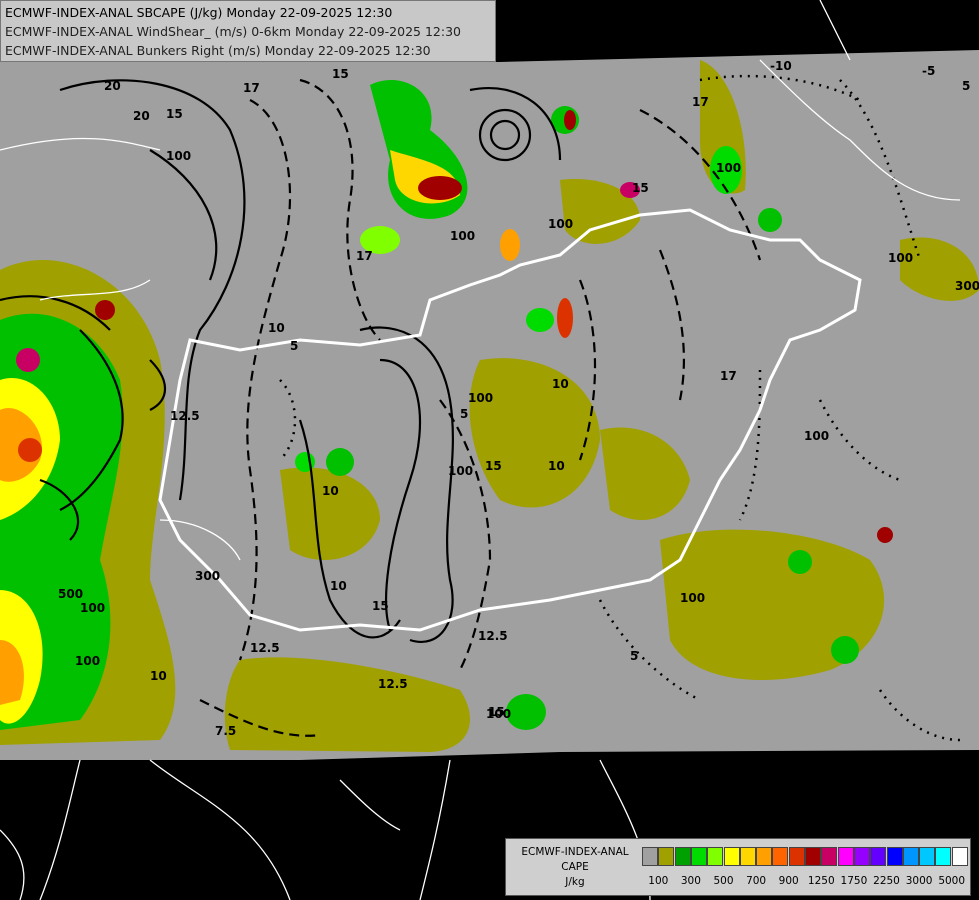 The height and width of the screenshot is (900, 979). Describe the element at coordinates (225, 731) in the screenshot. I see `contour-label: 7.5` at that location.